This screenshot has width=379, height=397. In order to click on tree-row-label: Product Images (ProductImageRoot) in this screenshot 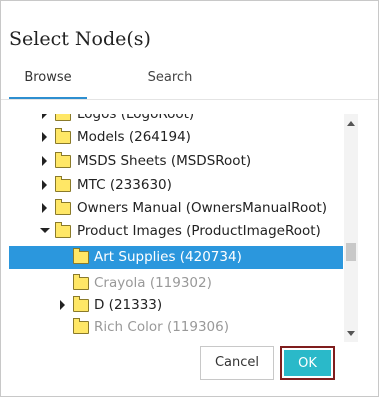, I will do `click(199, 231)`.